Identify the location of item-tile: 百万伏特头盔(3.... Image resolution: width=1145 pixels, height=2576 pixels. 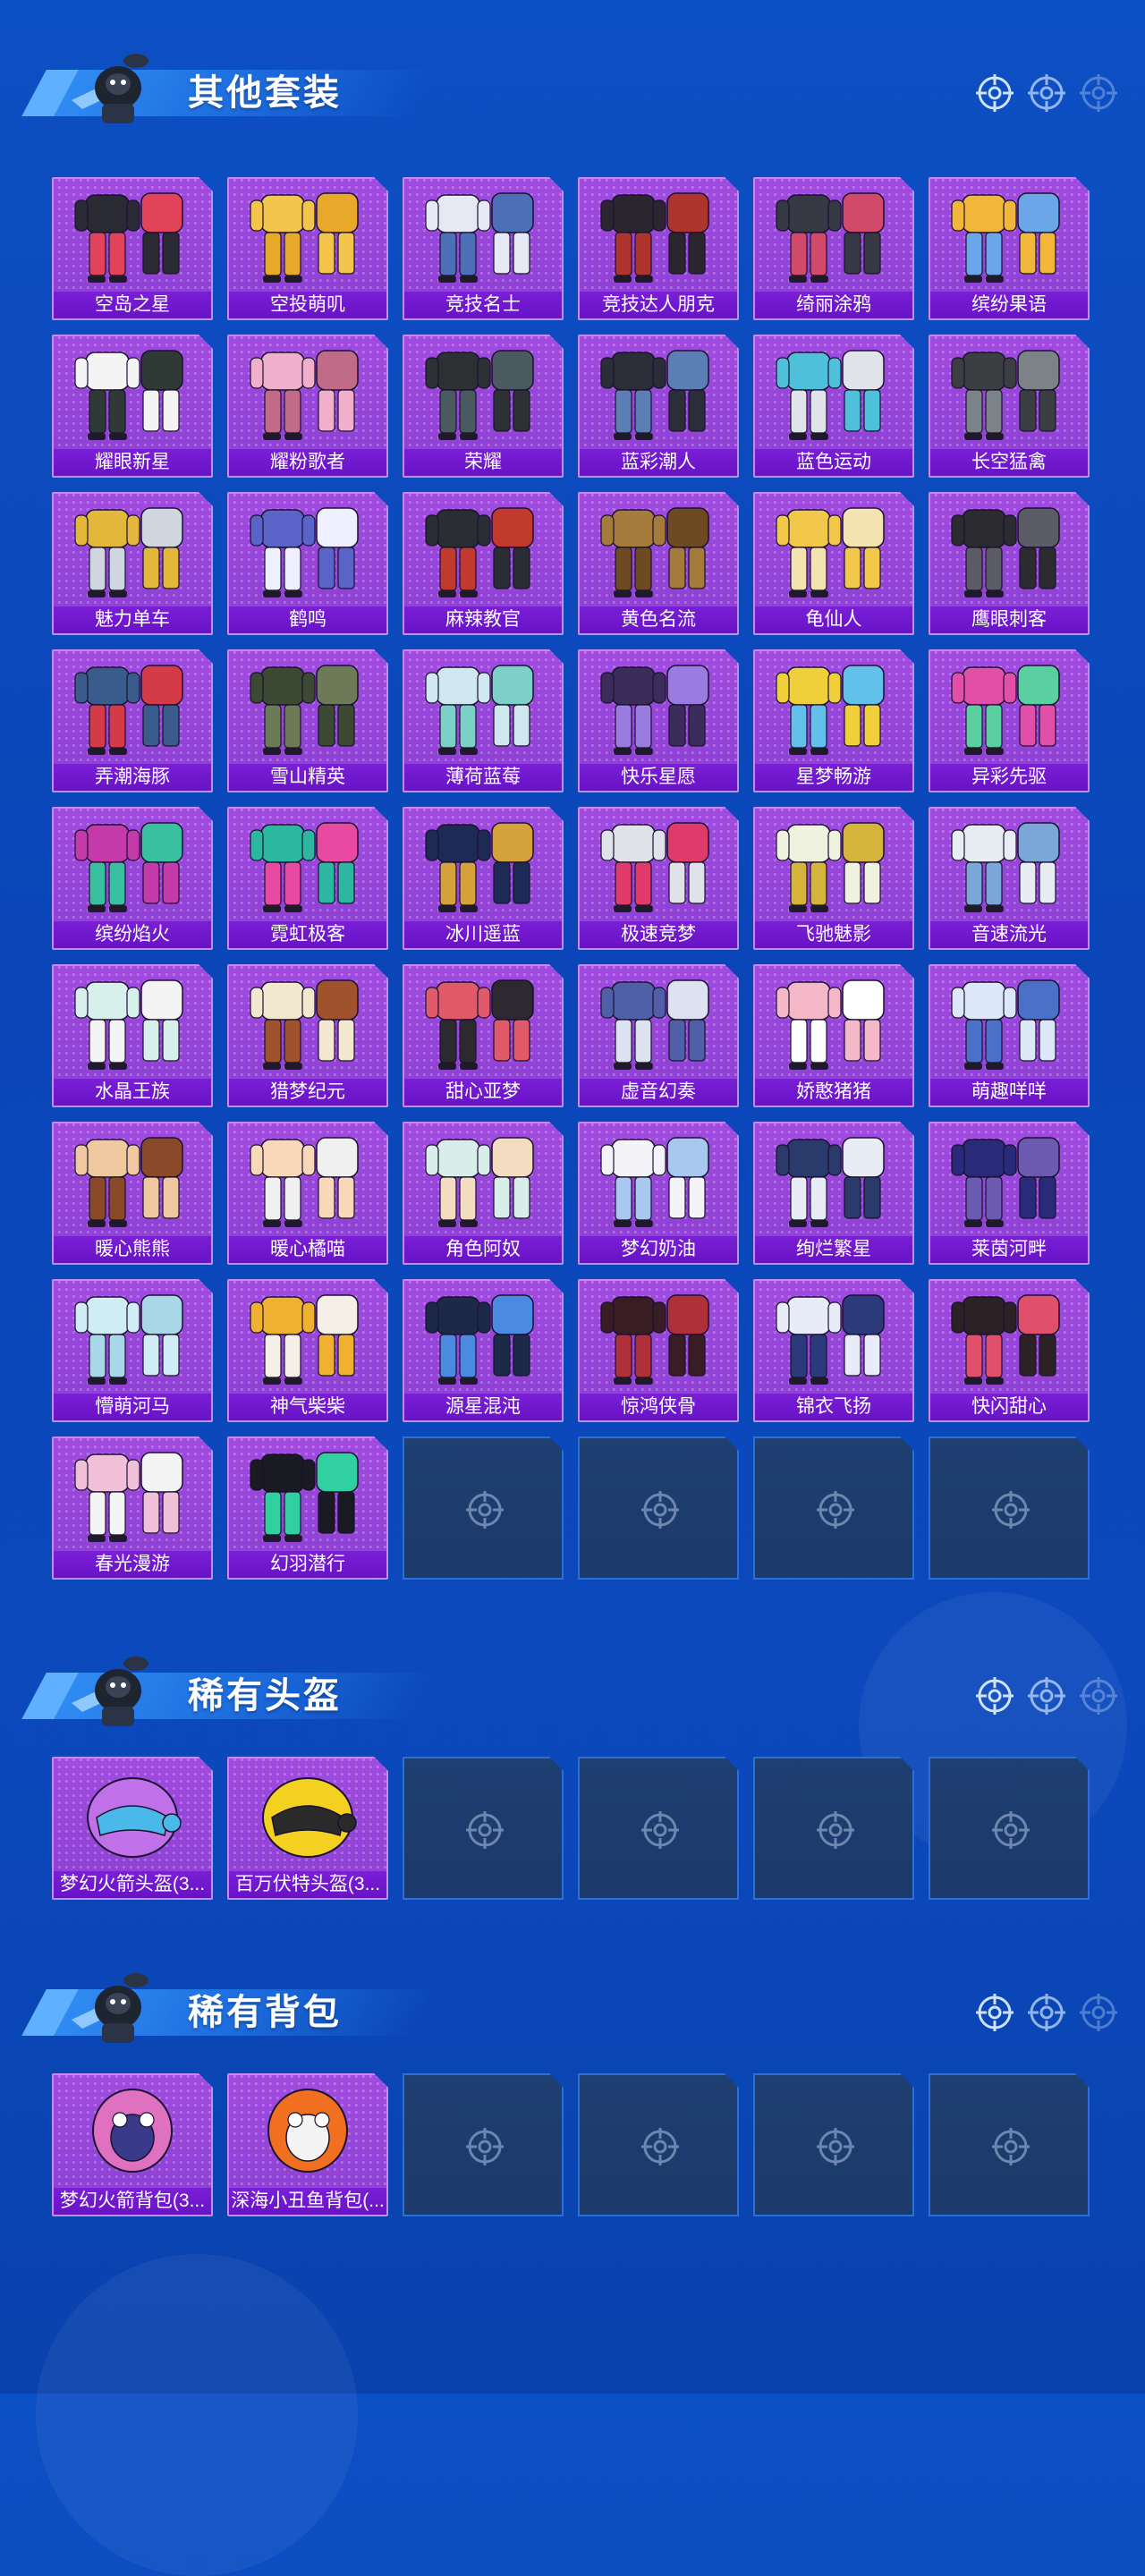
(307, 1828).